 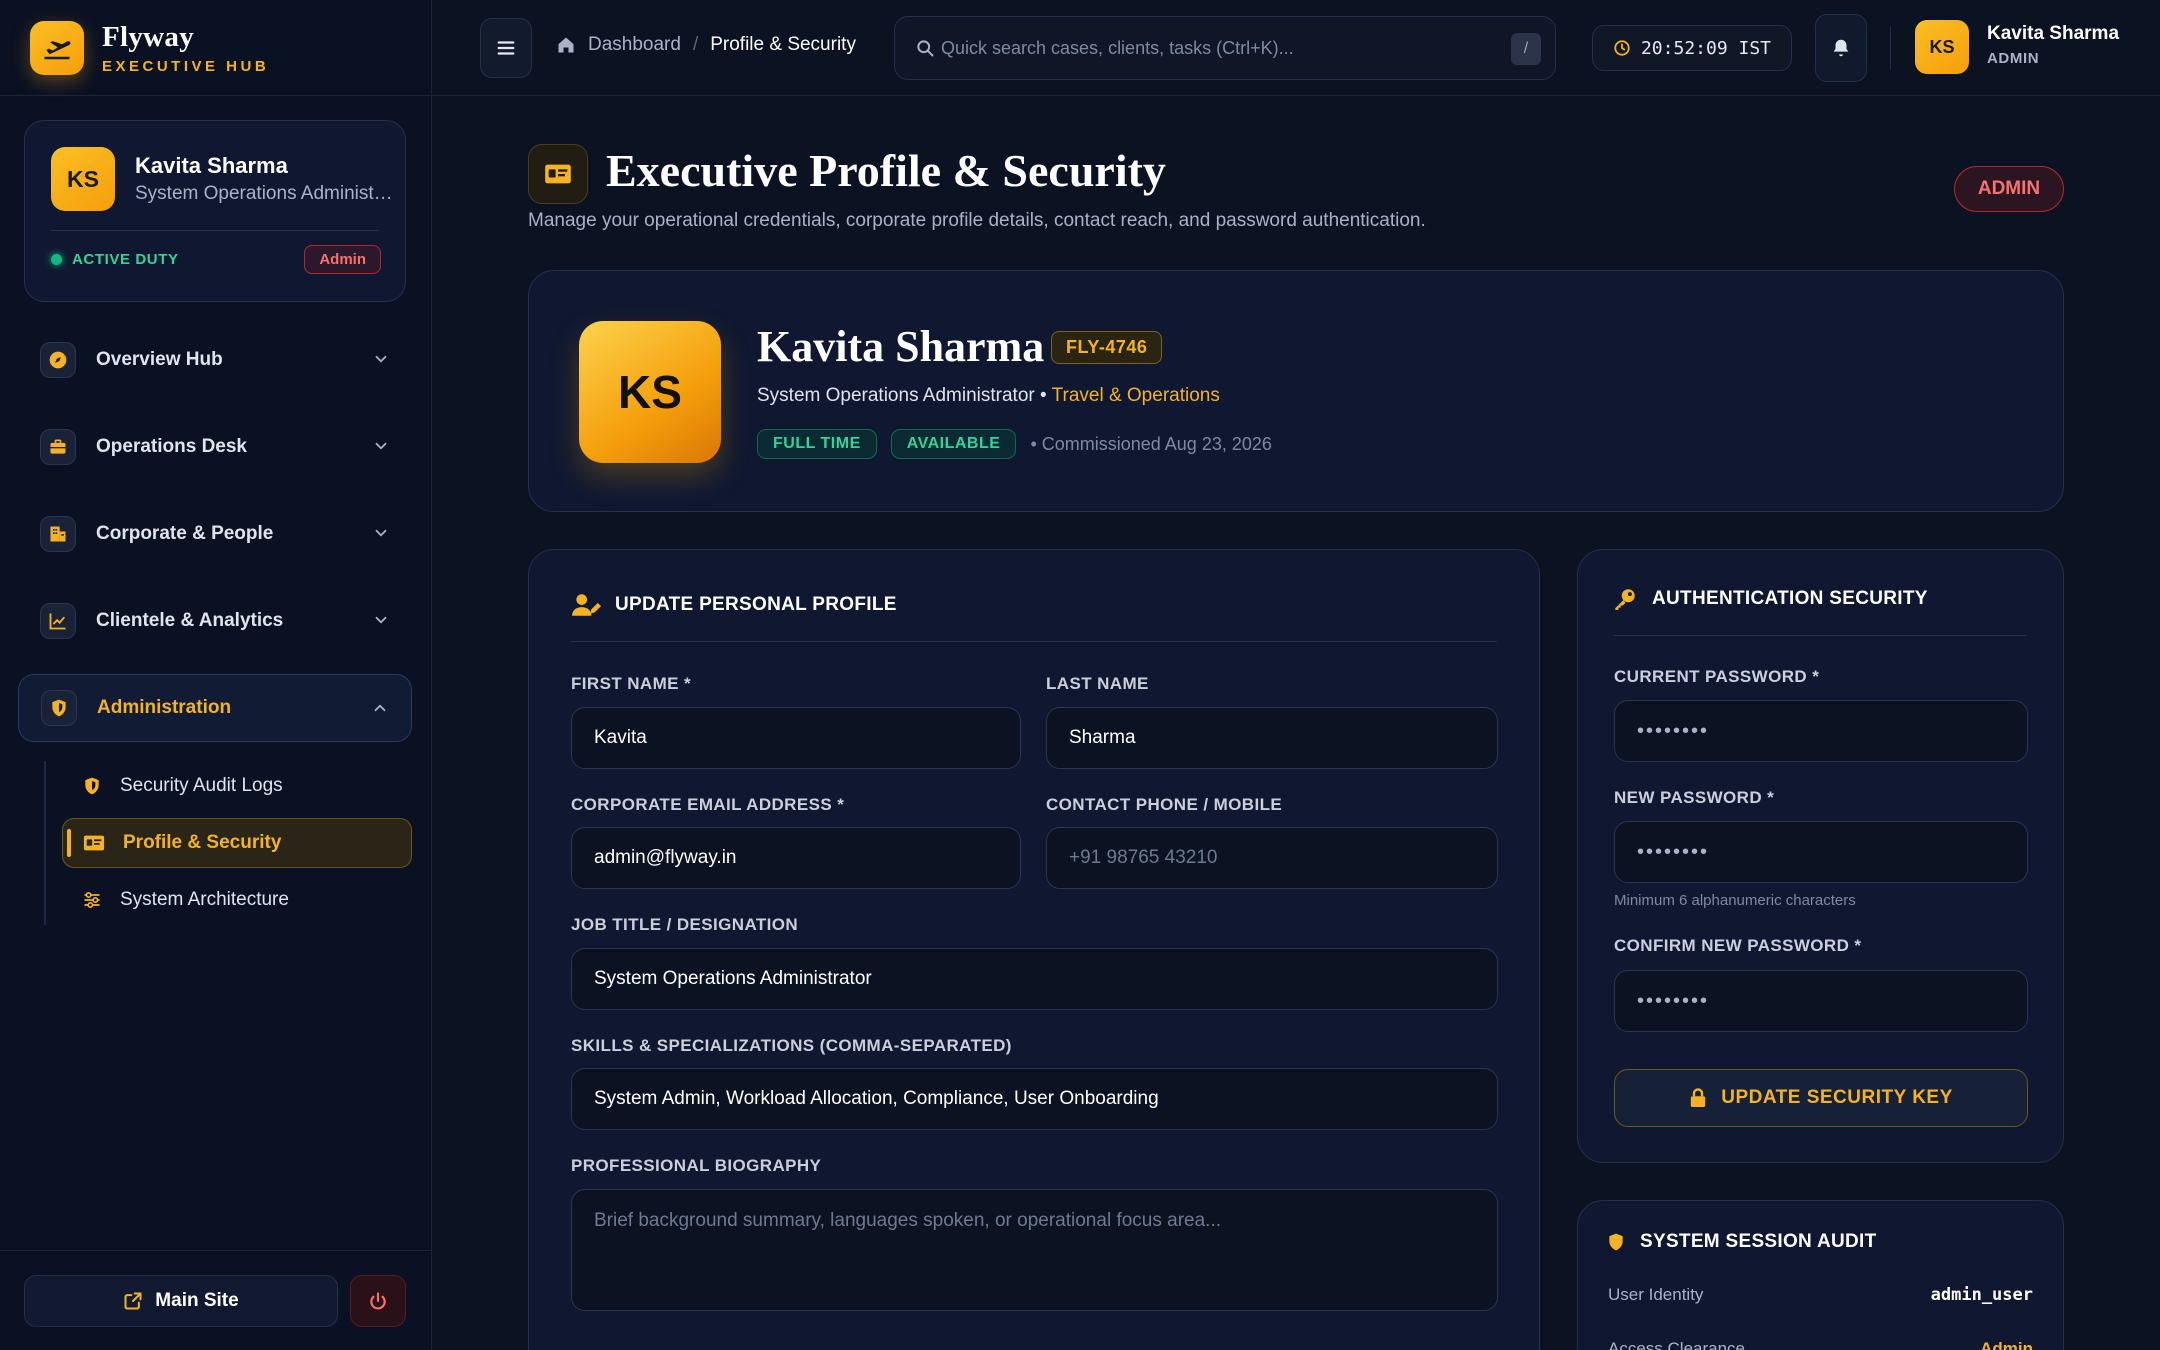 I want to click on home-icon, so click(x=566, y=45).